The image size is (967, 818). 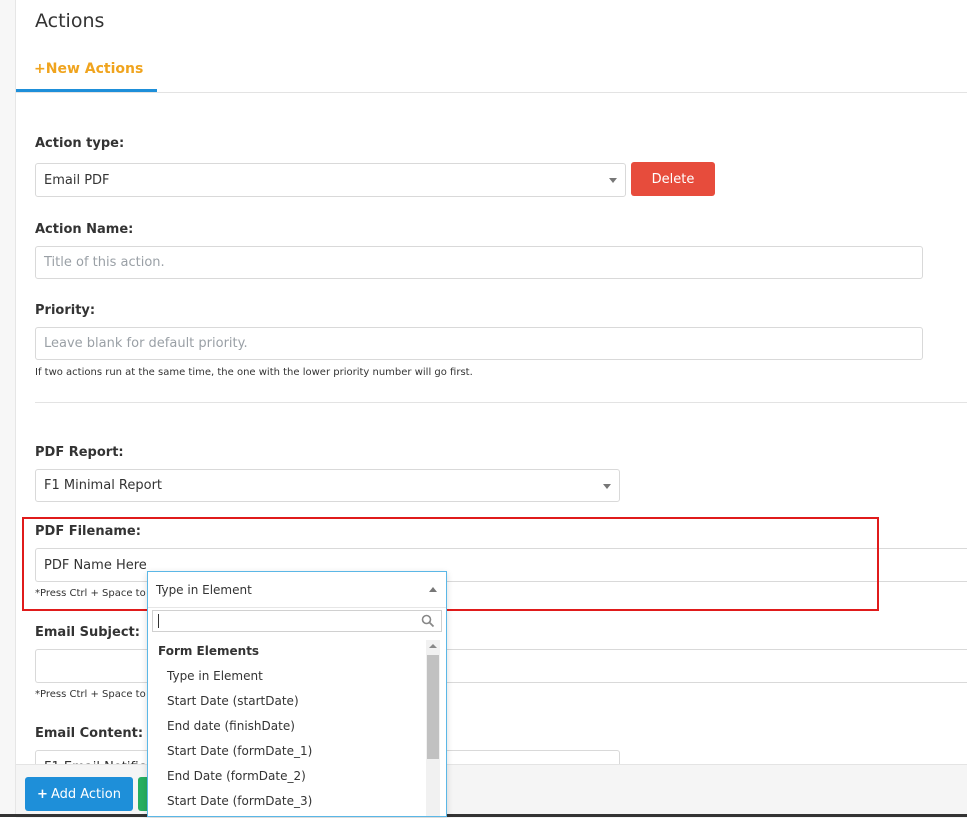 I want to click on add-action-button: + Add Action, so click(x=79, y=794).